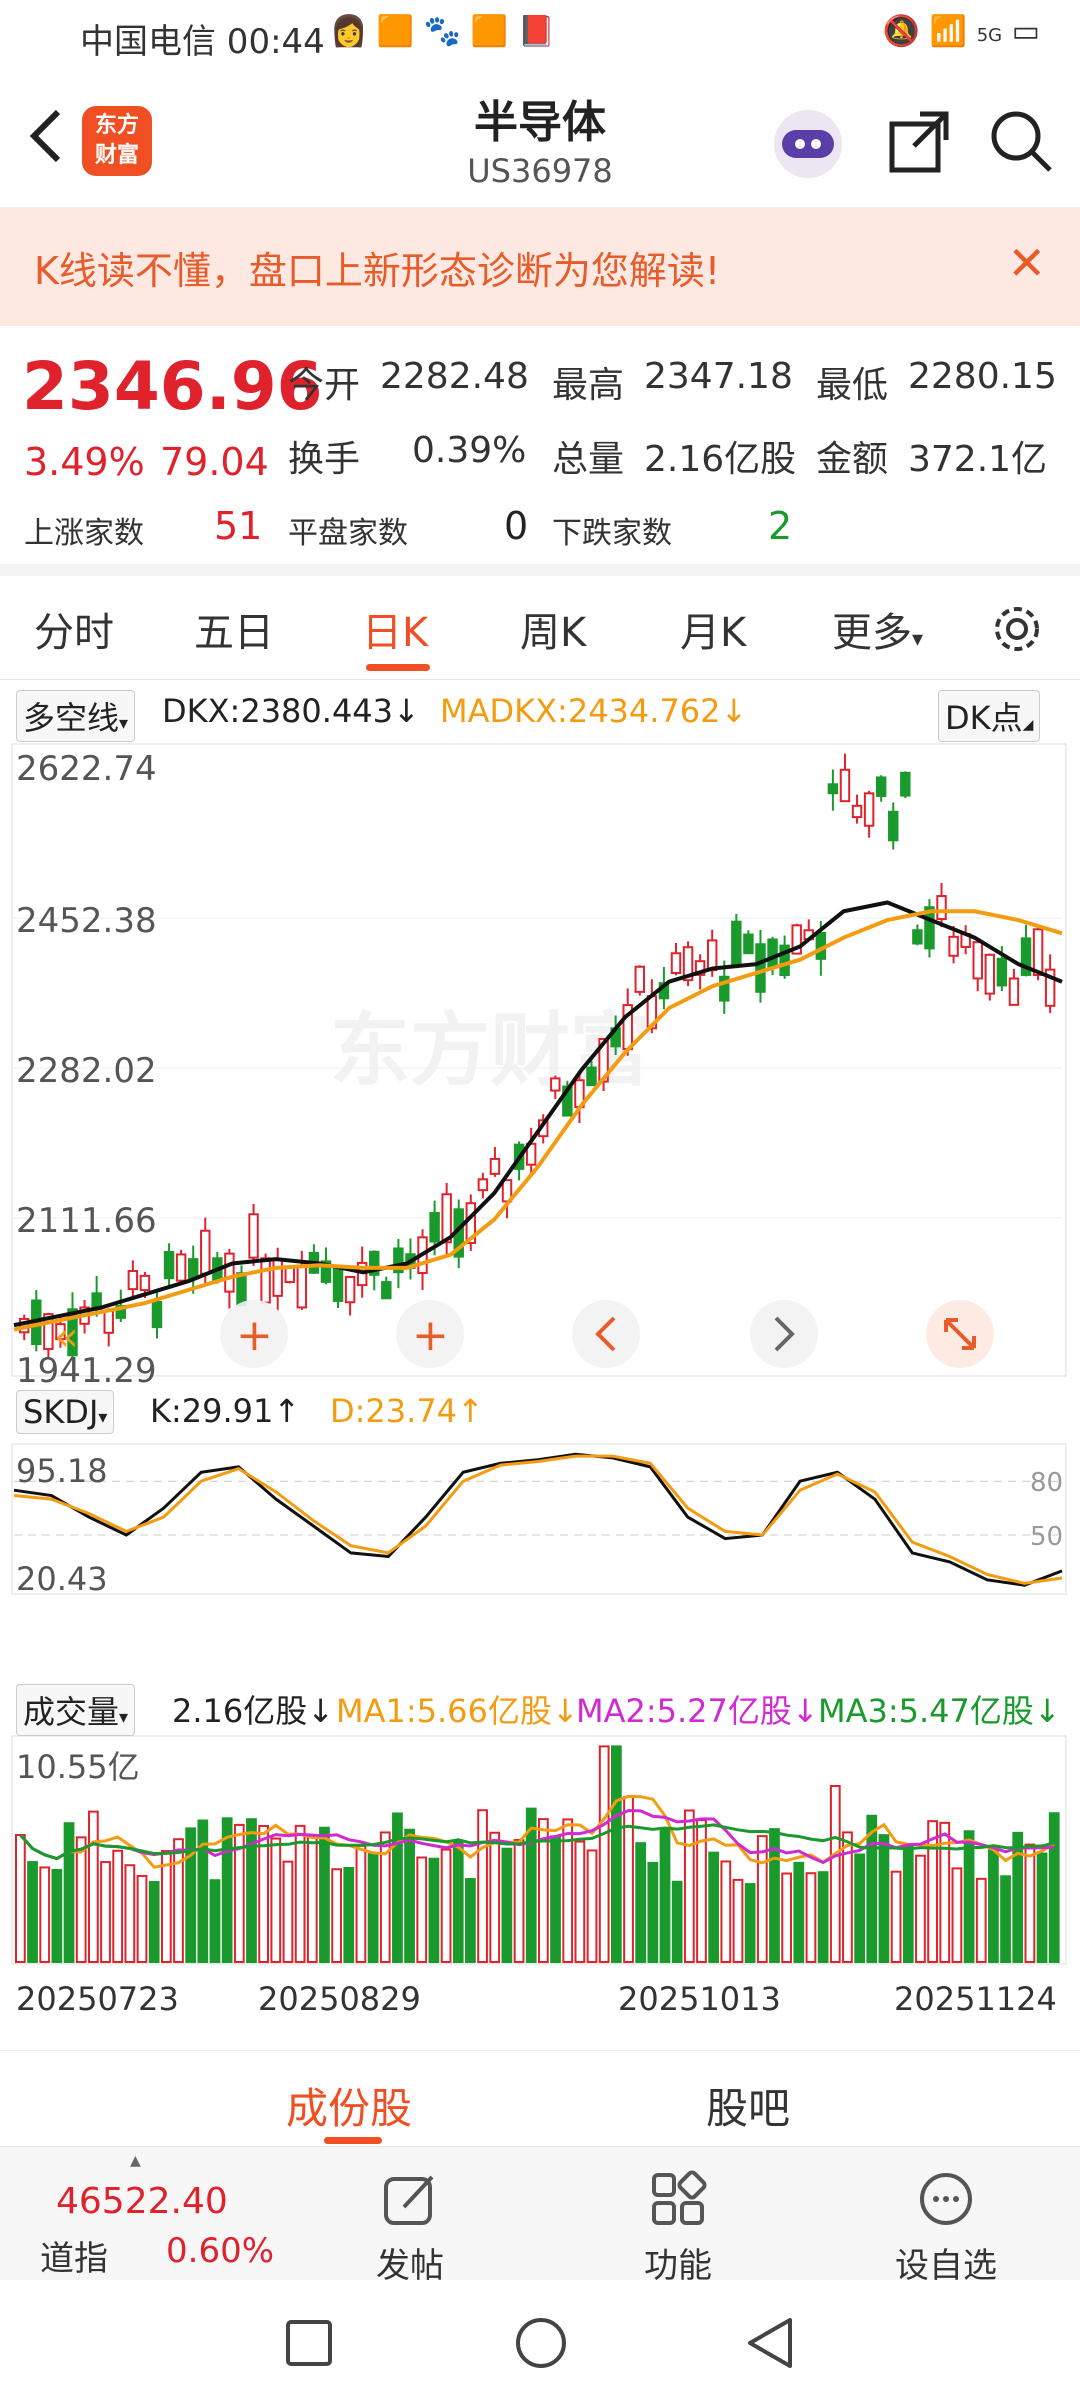 This screenshot has height=2400, width=1080. I want to click on search-button, so click(1021, 141).